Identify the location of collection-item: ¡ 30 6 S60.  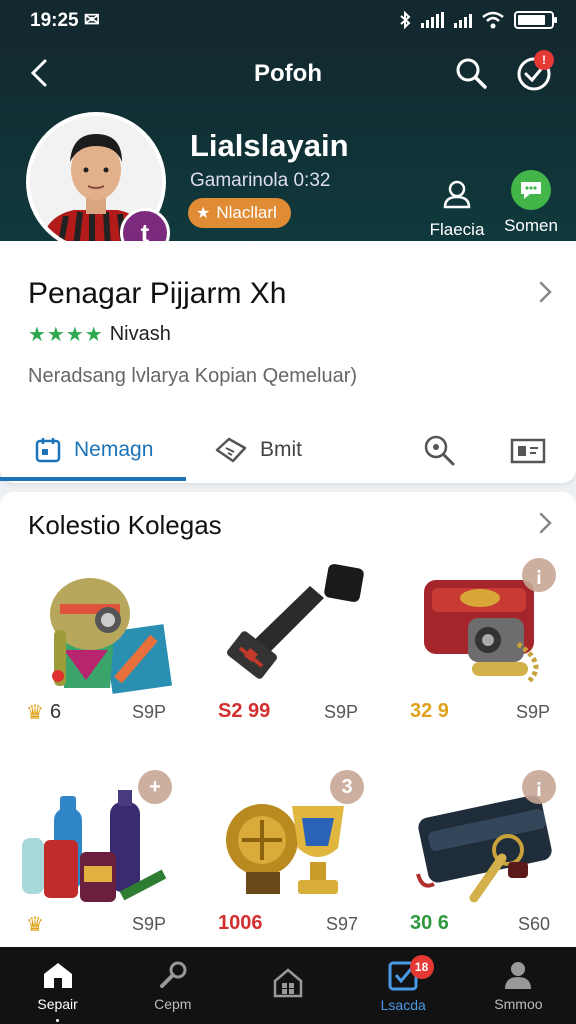
(480, 866).